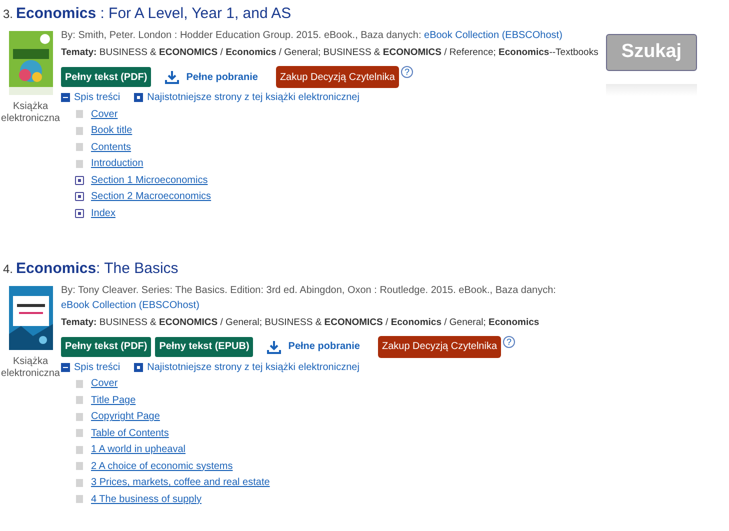 This screenshot has width=729, height=531. Describe the element at coordinates (117, 163) in the screenshot. I see `toc-link: Introduction` at that location.